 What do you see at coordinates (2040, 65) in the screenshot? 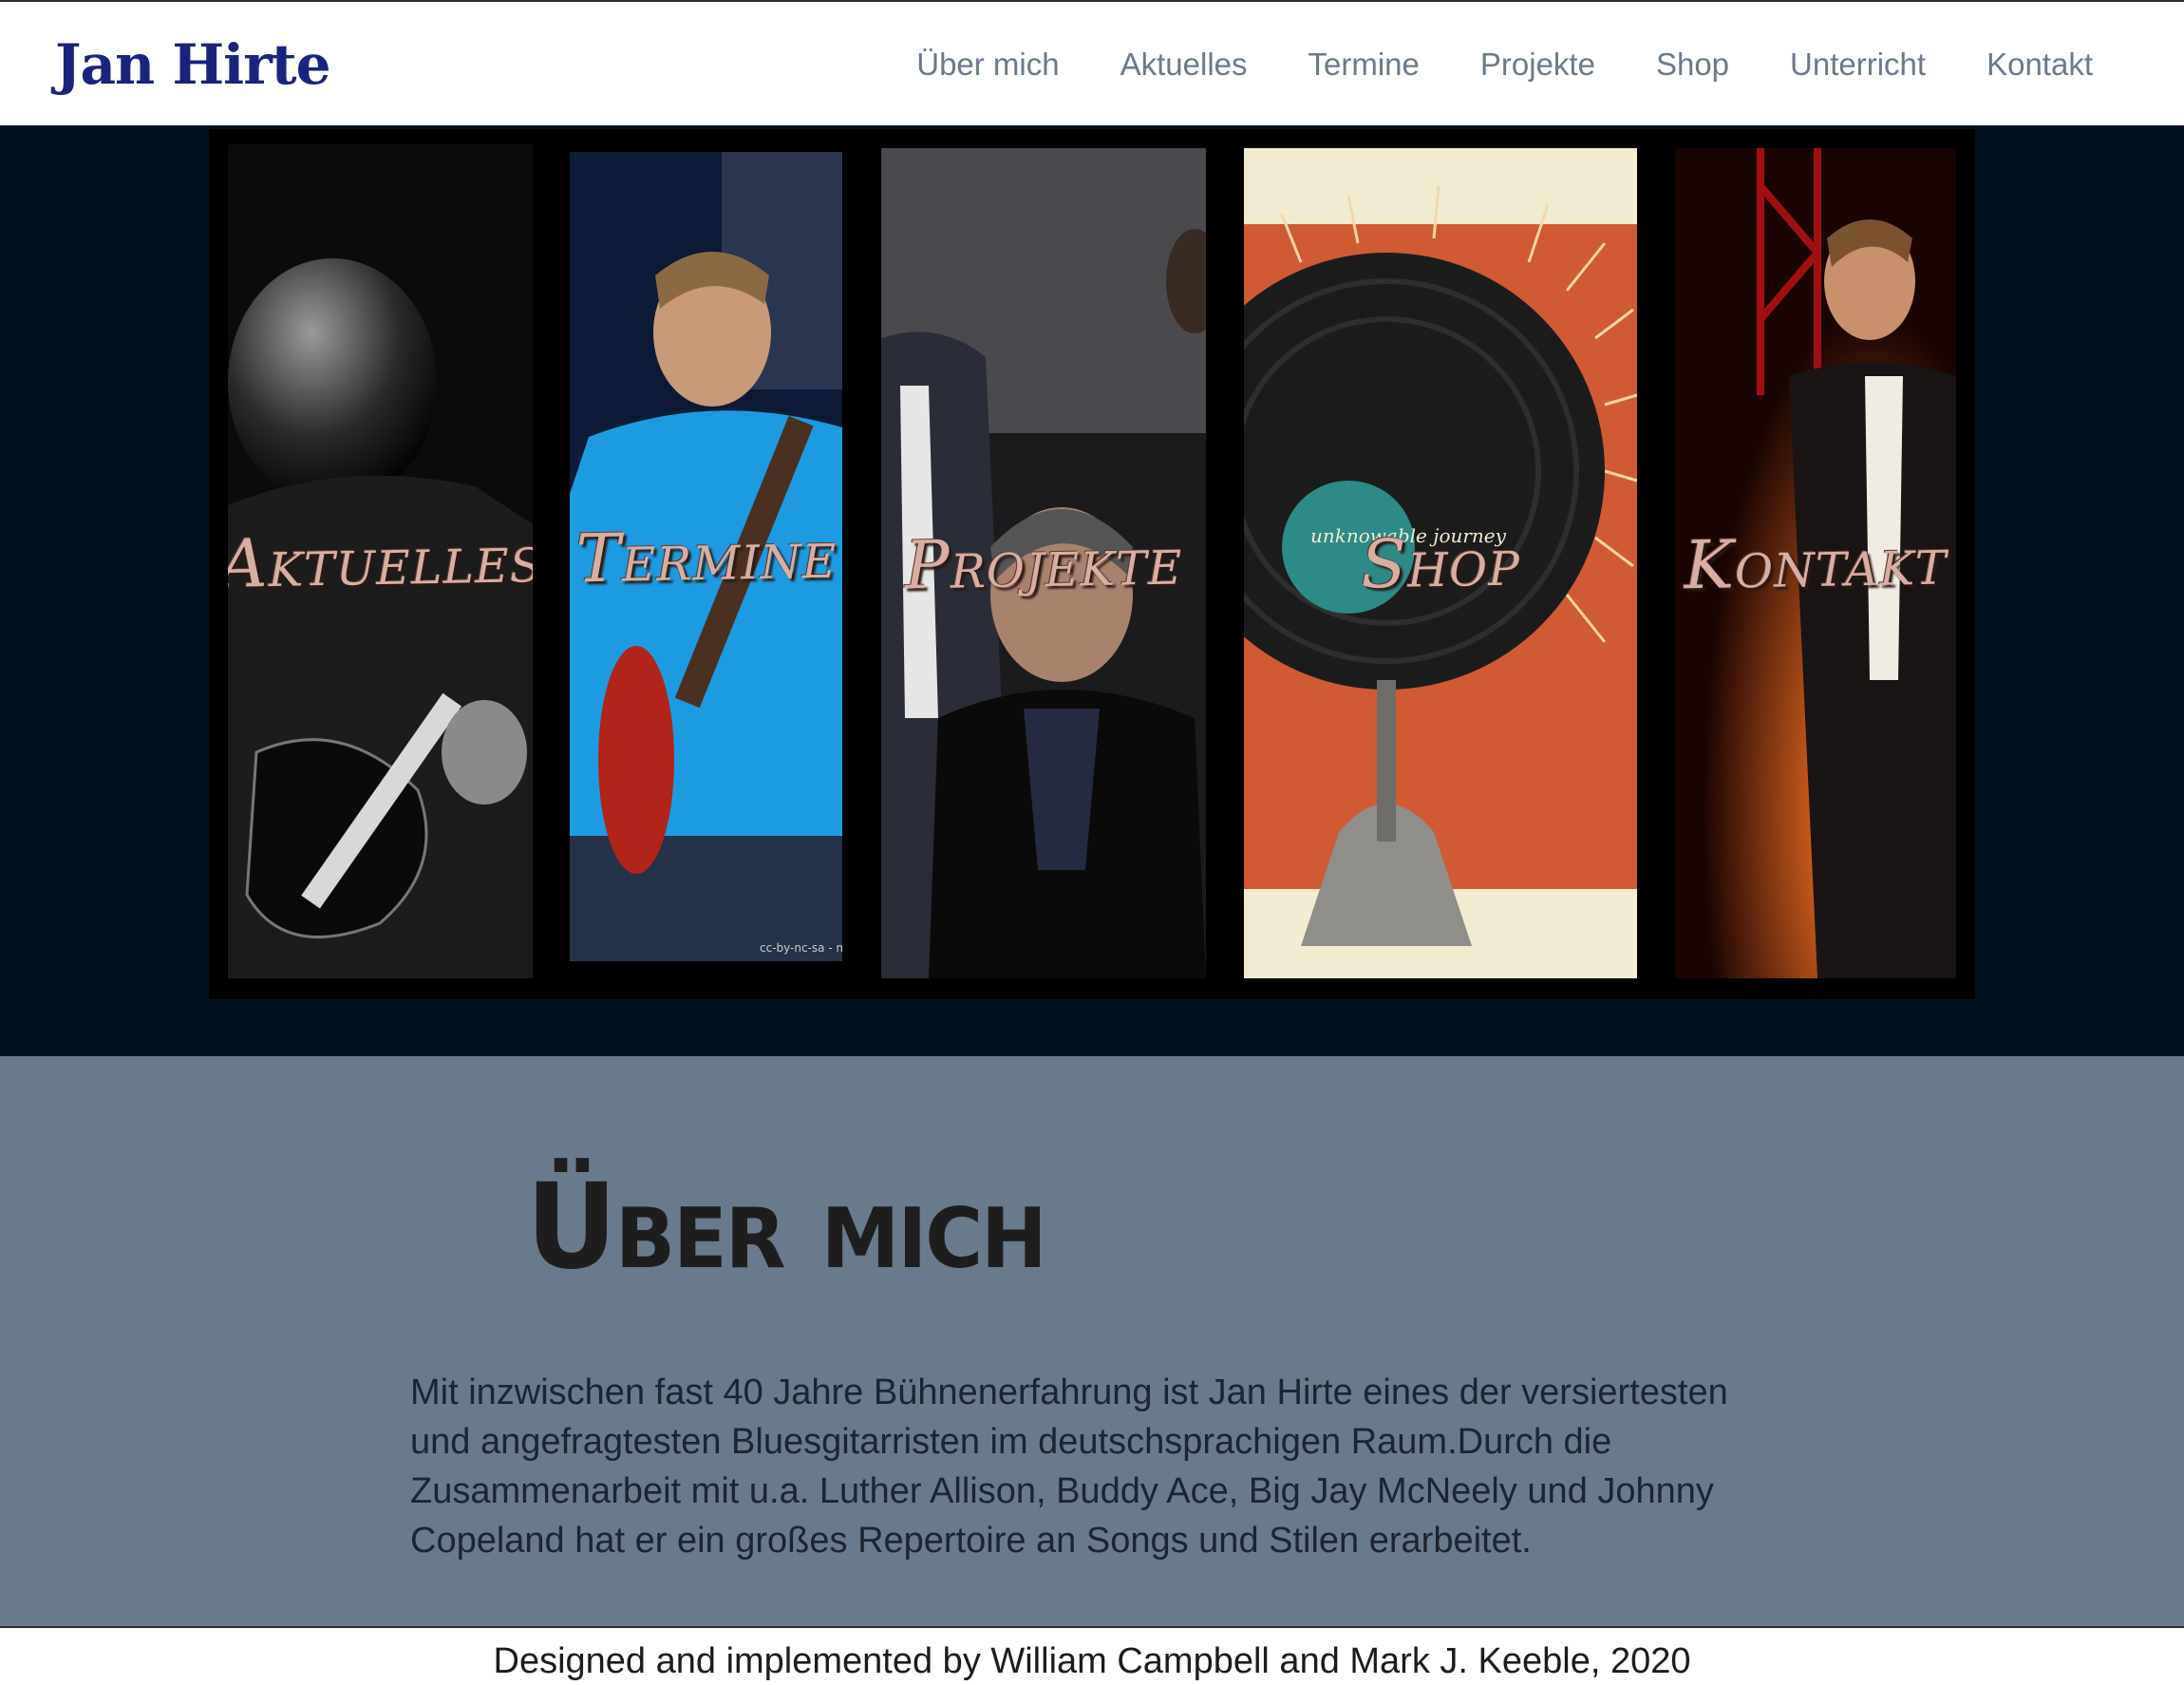
I see `nav-item-kontakt: Kontakt` at bounding box center [2040, 65].